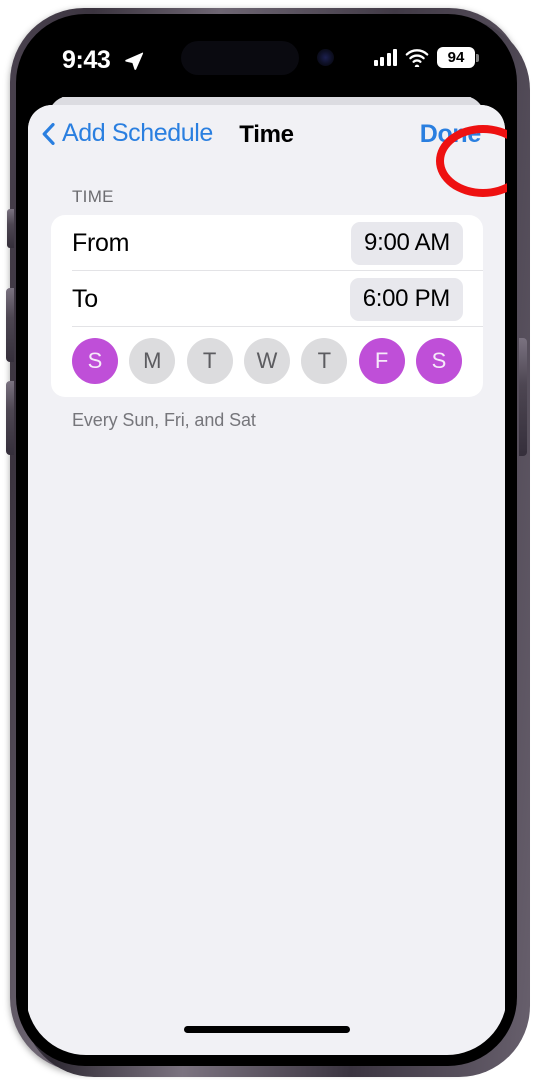 The height and width of the screenshot is (1080, 533). Describe the element at coordinates (95, 361) in the screenshot. I see `day-toggle-sunday: S` at that location.